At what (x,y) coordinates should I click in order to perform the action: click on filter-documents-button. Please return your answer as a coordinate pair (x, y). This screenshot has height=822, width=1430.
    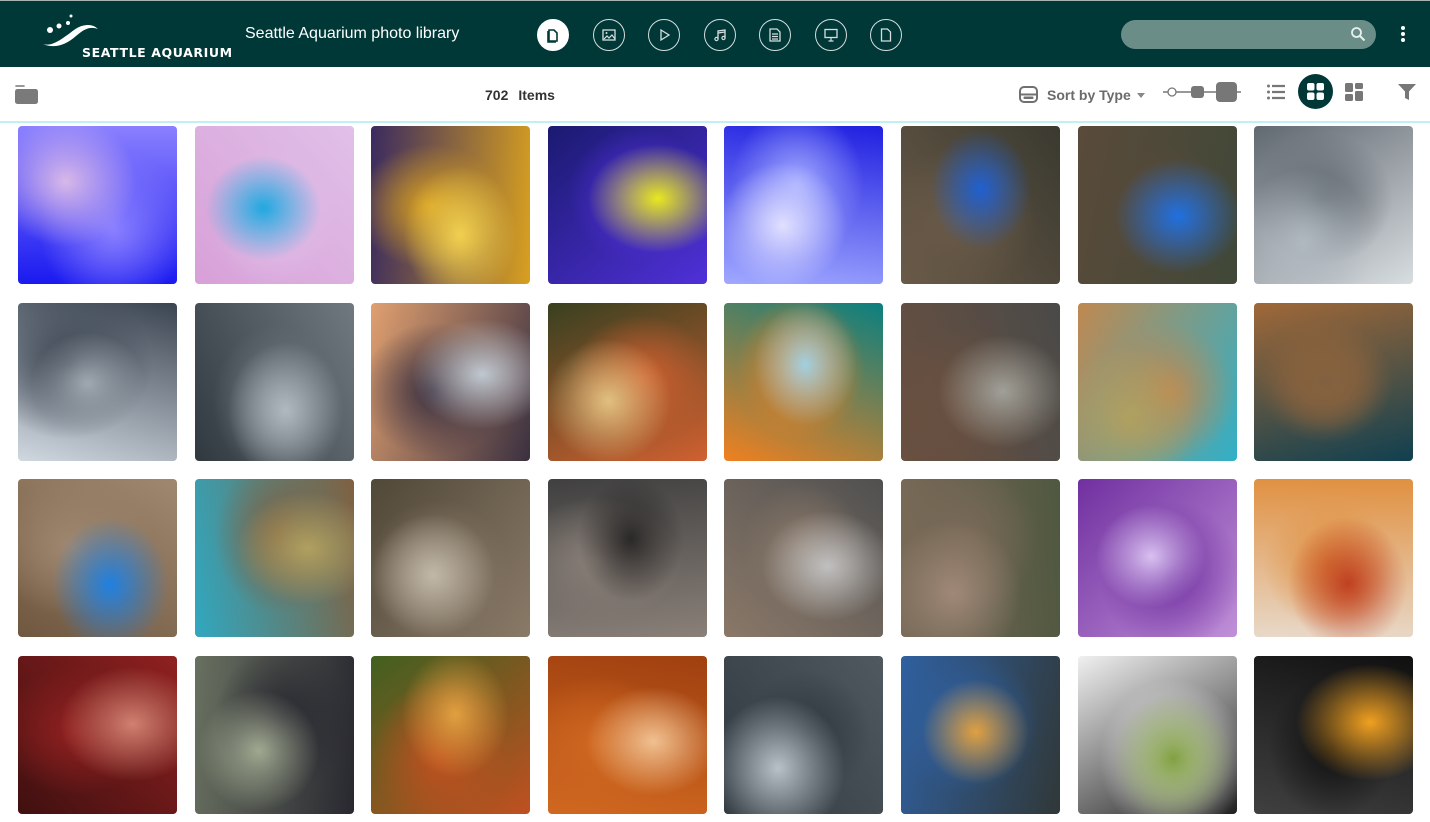
    Looking at the image, I should click on (775, 35).